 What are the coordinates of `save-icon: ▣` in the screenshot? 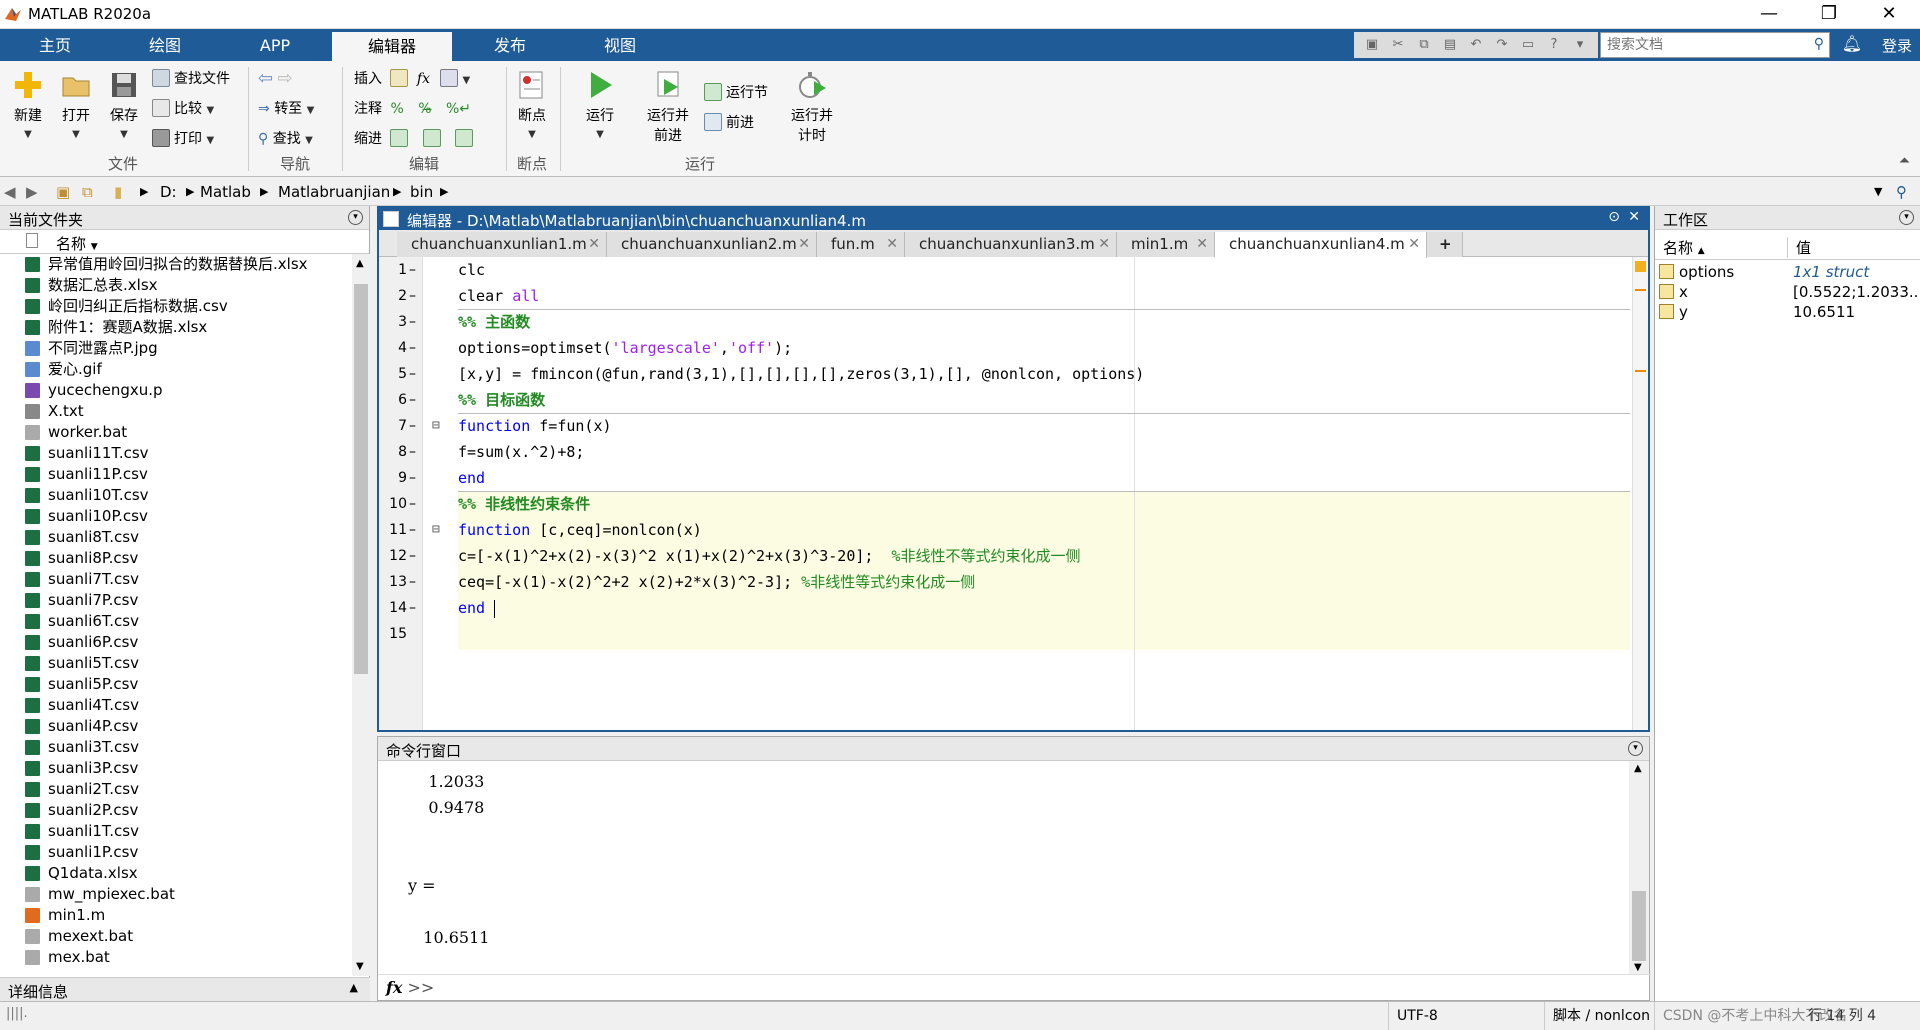 It's located at (1372, 45).